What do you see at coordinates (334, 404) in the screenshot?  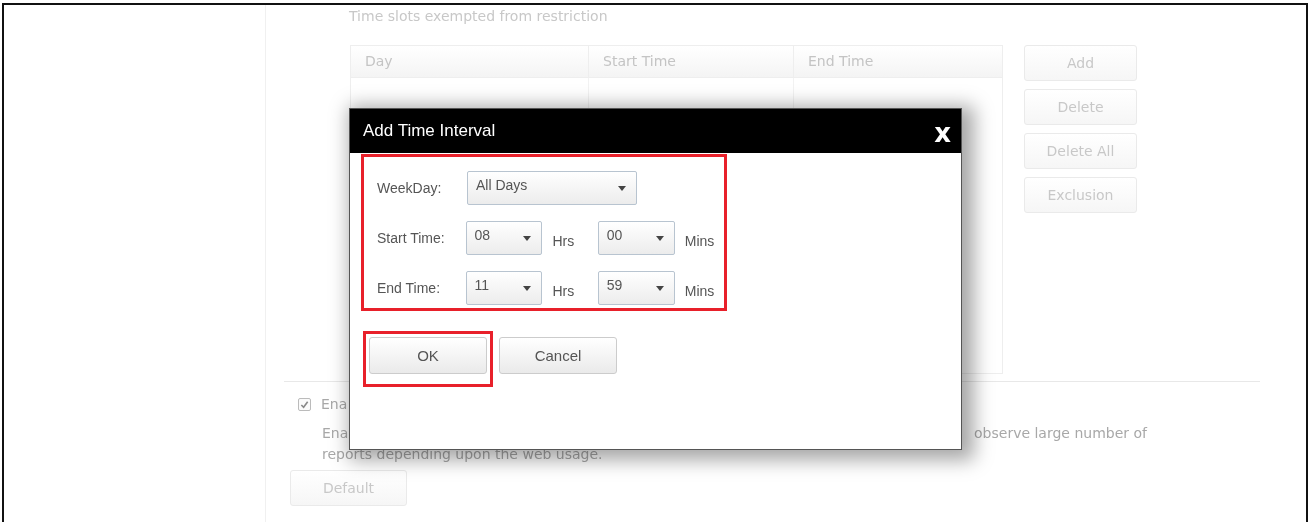 I see `option-label: Ena` at bounding box center [334, 404].